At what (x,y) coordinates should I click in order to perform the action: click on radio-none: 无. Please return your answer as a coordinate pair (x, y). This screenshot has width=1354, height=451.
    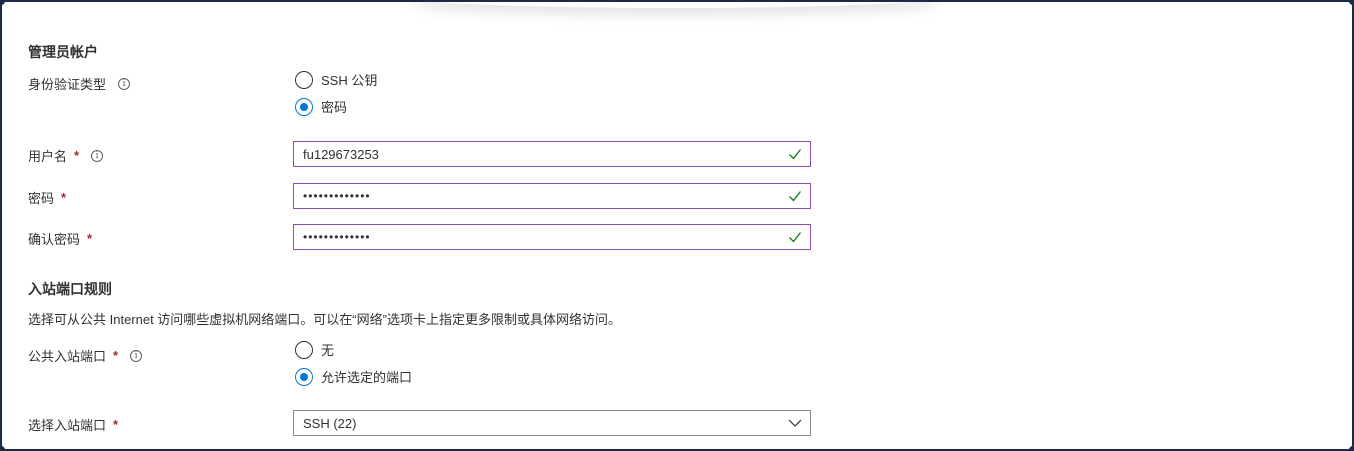
    Looking at the image, I should click on (314, 349).